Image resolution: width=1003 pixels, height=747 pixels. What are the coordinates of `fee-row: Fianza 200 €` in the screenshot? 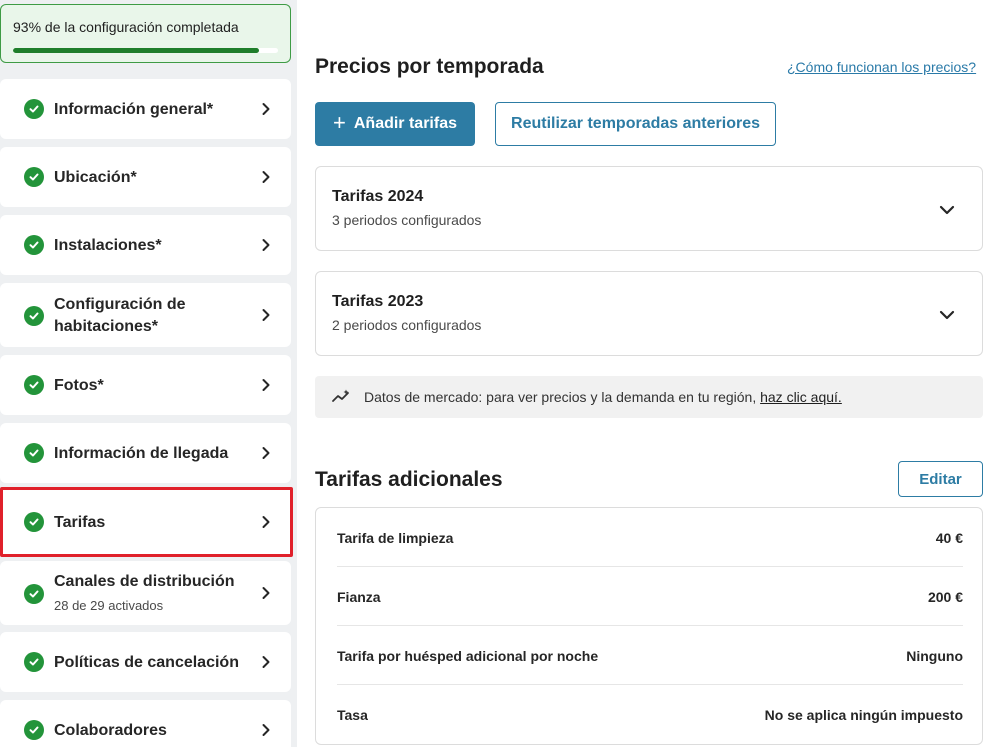 It's located at (650, 596).